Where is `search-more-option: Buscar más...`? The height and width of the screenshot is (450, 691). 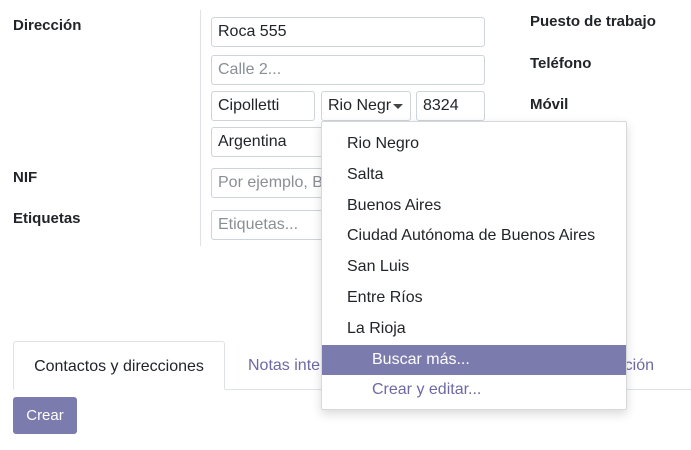
search-more-option: Buscar más... is located at coordinates (474, 360).